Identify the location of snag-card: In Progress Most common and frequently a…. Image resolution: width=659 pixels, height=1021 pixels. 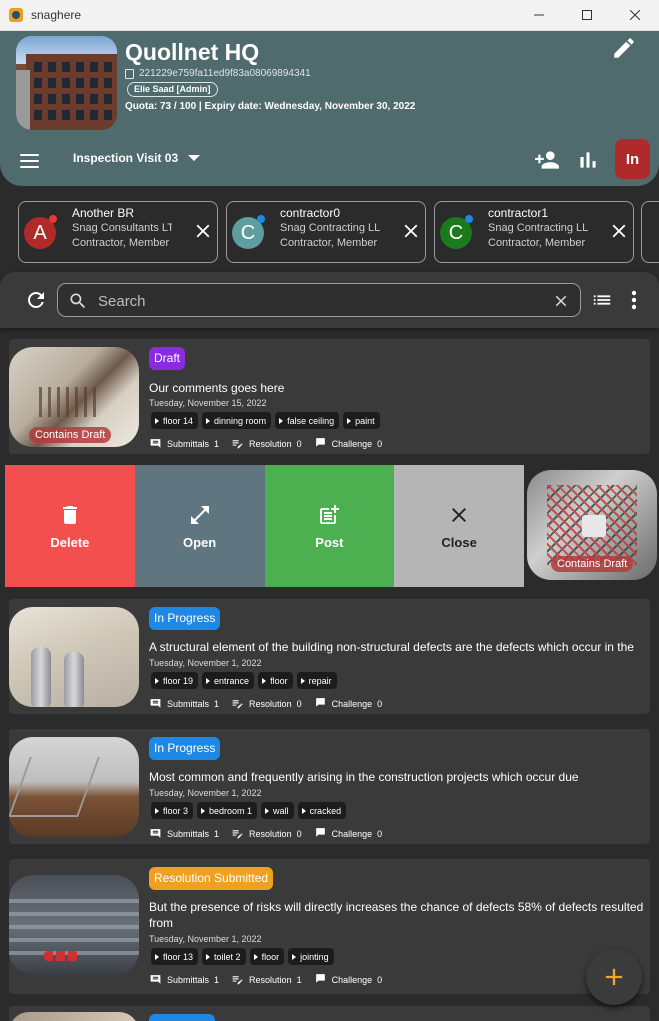
(329, 786).